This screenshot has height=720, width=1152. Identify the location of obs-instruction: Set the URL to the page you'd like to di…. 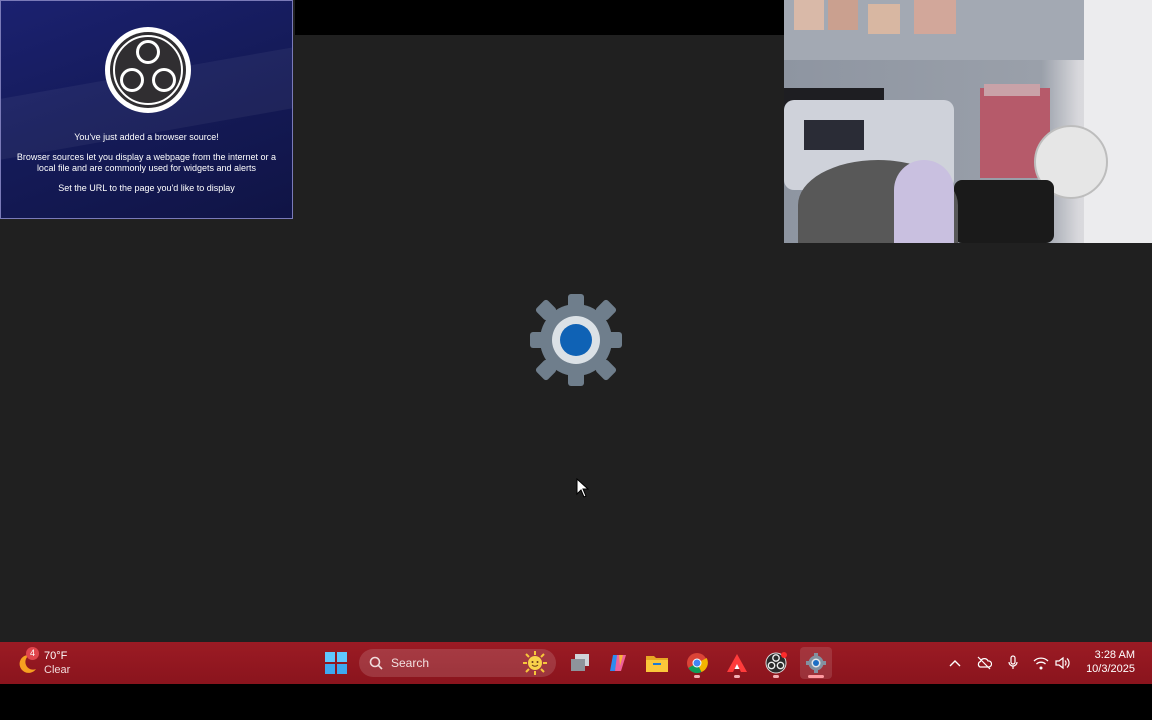
(146, 188).